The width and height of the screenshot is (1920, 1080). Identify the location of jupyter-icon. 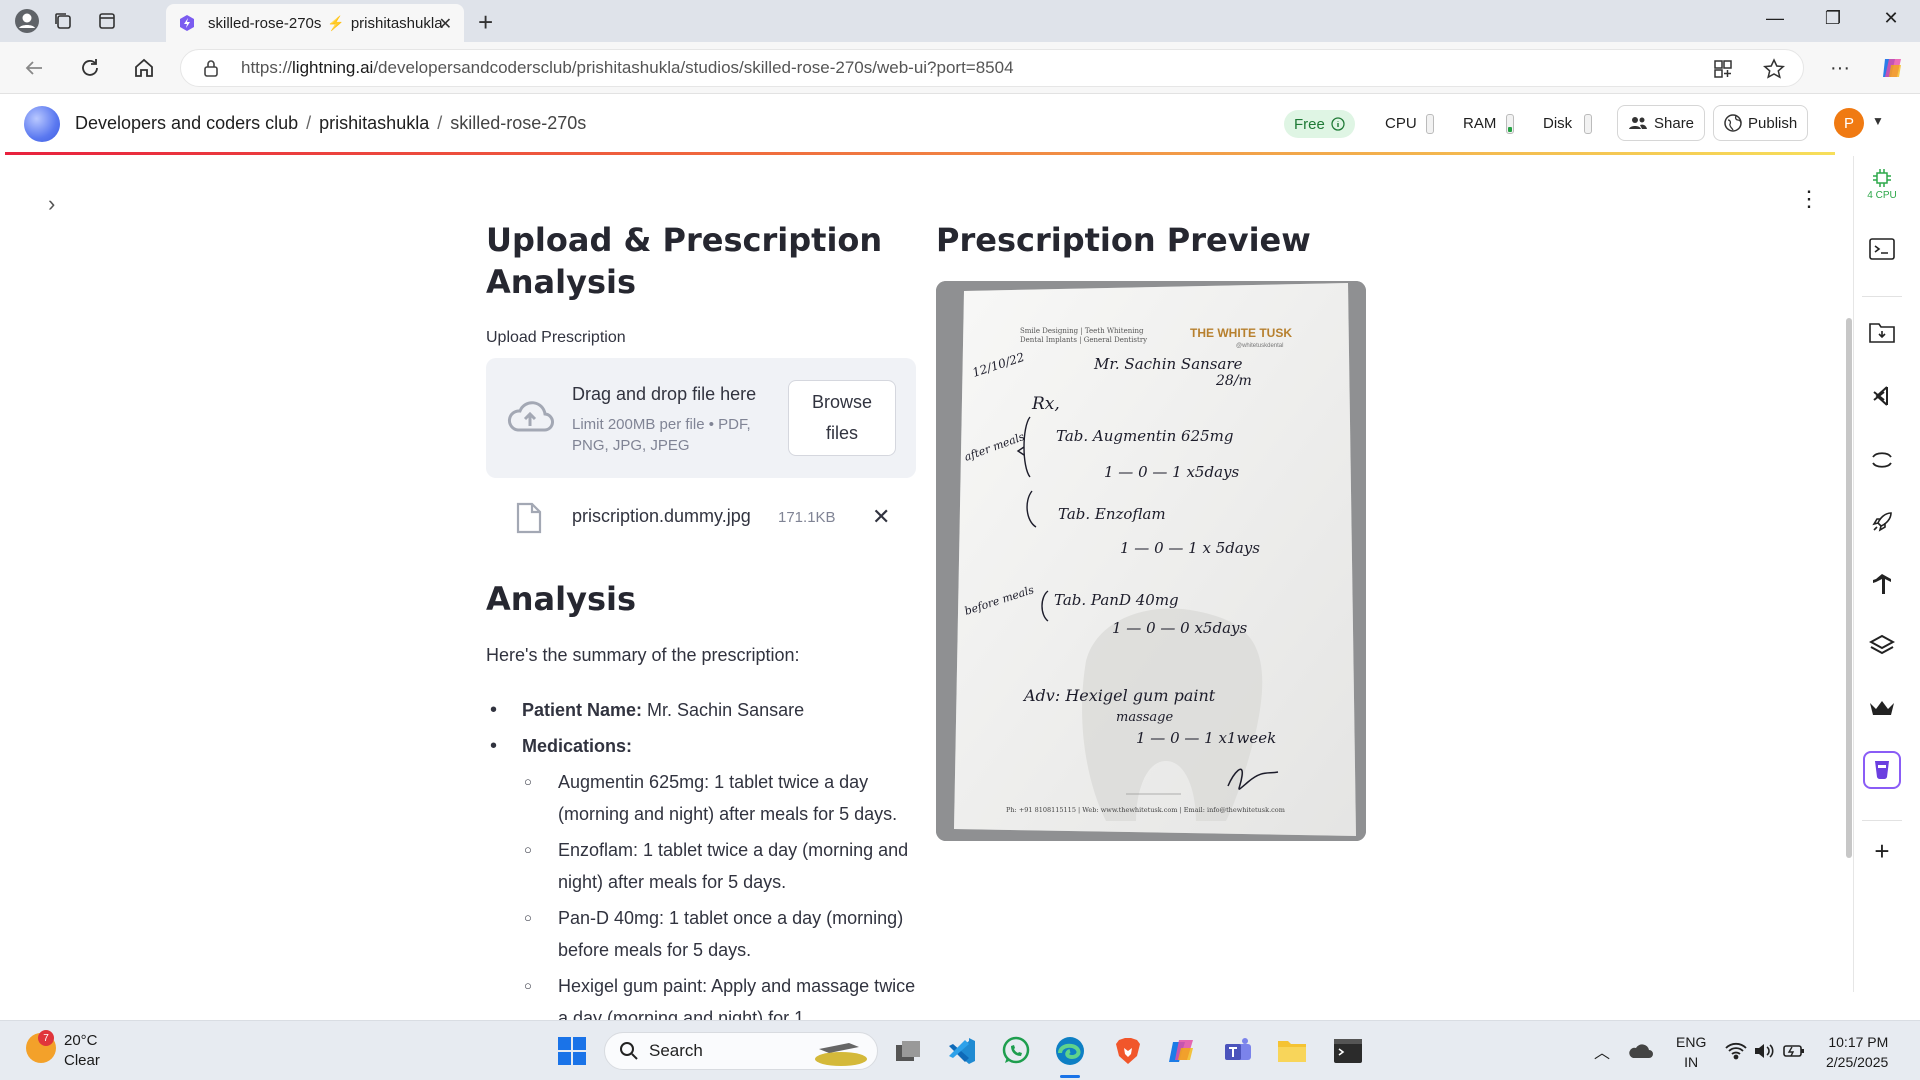
(1882, 460).